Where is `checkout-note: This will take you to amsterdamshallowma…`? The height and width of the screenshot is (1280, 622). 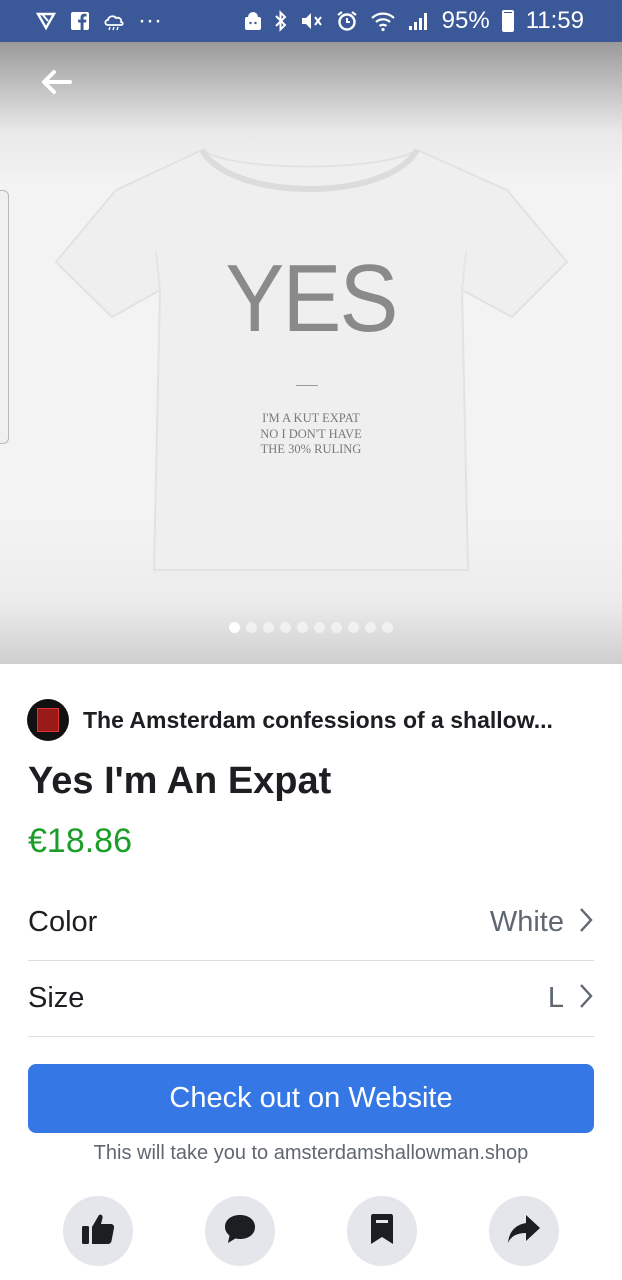
checkout-note: This will take you to amsterdamshallowma… is located at coordinates (311, 1153).